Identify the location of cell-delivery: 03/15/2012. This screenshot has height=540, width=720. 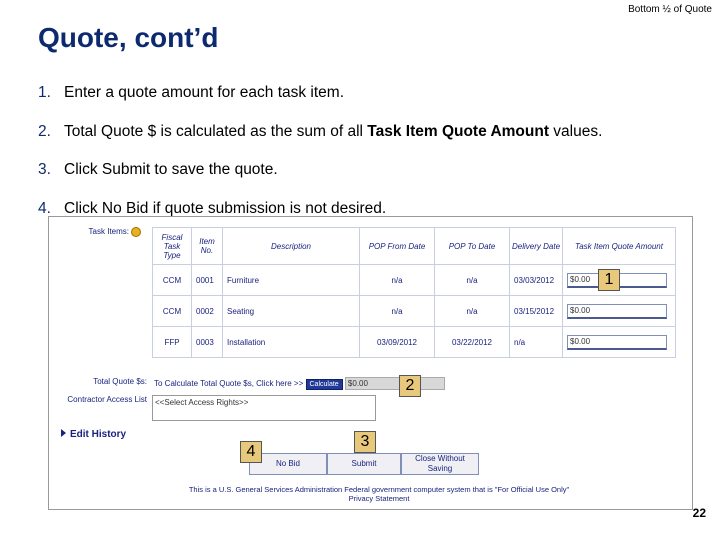
(536, 311).